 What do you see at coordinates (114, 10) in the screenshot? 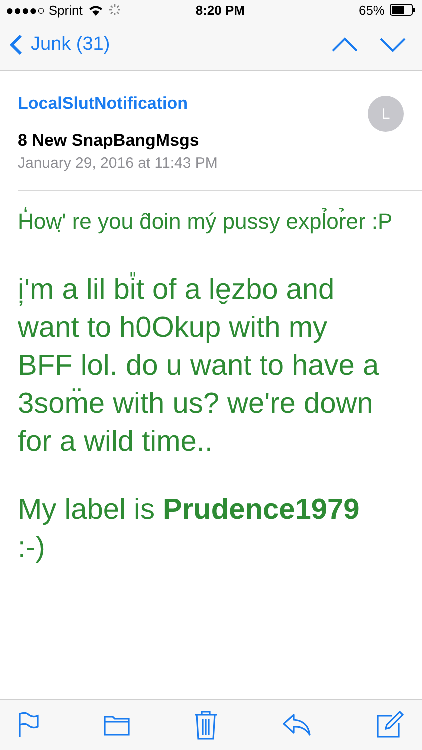
I see `loading-icon` at bounding box center [114, 10].